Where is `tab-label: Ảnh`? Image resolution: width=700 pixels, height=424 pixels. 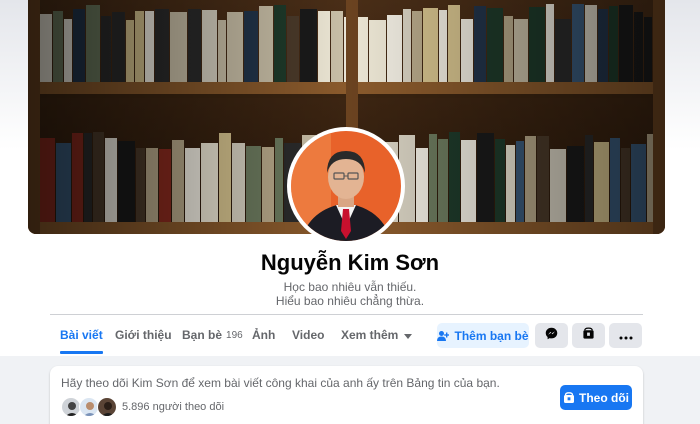 tab-label: Ảnh is located at coordinates (264, 335).